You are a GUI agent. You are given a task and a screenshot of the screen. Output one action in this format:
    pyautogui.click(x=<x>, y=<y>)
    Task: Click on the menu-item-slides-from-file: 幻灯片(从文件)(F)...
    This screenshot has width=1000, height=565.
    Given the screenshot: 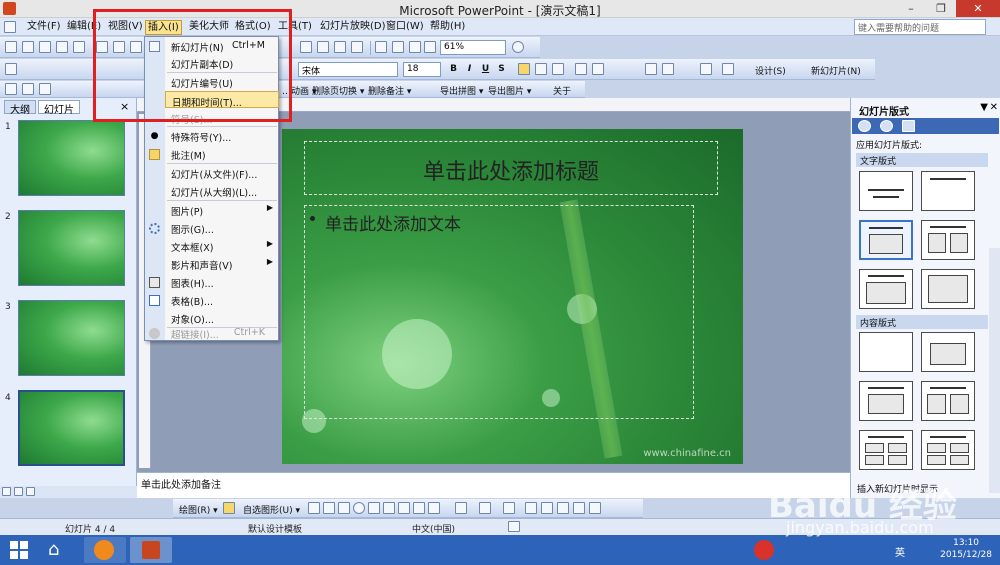 What is the action you would take?
    pyautogui.click(x=222, y=172)
    